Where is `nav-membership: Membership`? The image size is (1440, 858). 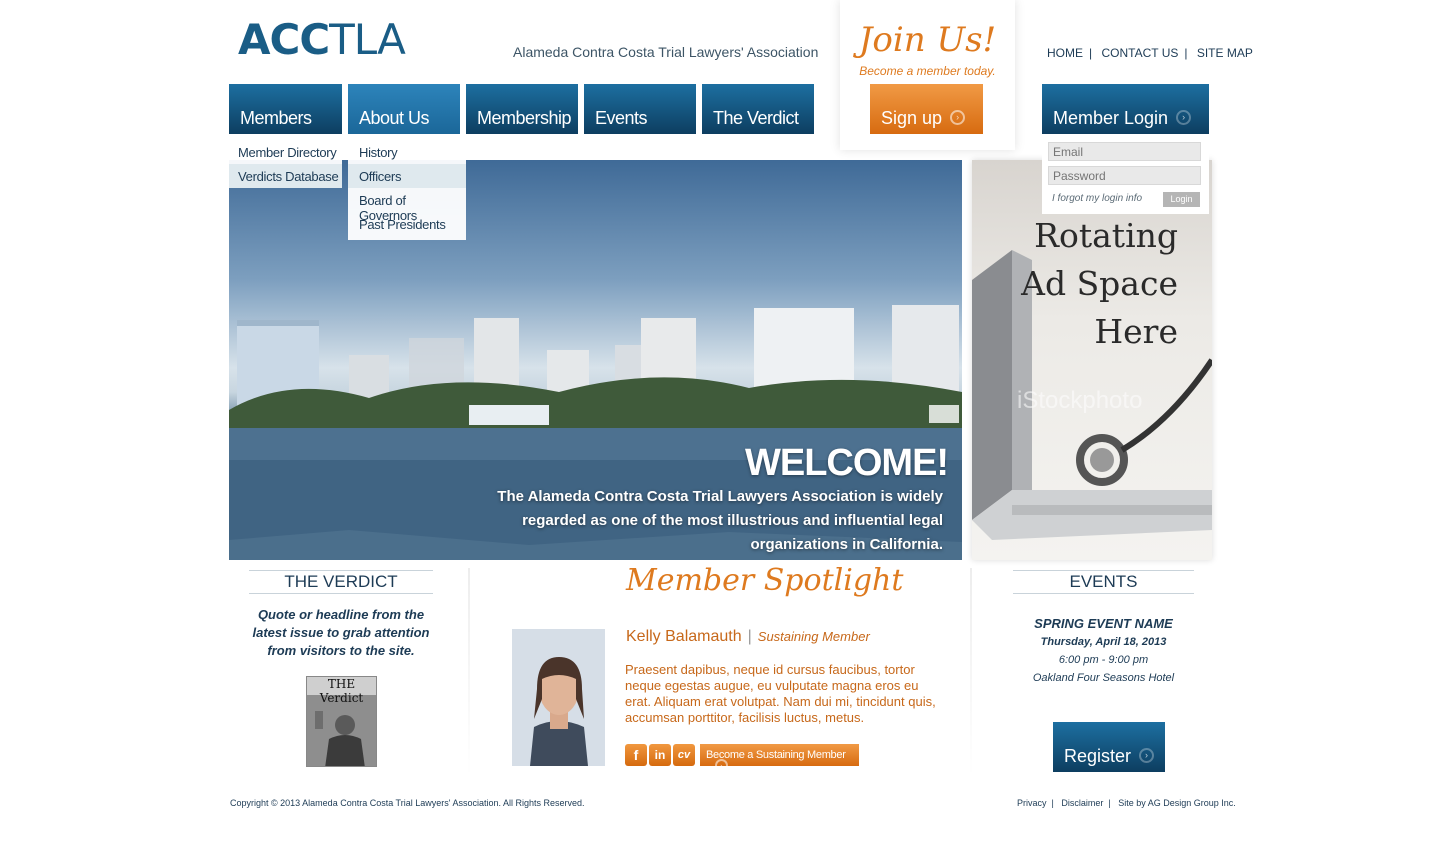
nav-membership: Membership is located at coordinates (522, 109).